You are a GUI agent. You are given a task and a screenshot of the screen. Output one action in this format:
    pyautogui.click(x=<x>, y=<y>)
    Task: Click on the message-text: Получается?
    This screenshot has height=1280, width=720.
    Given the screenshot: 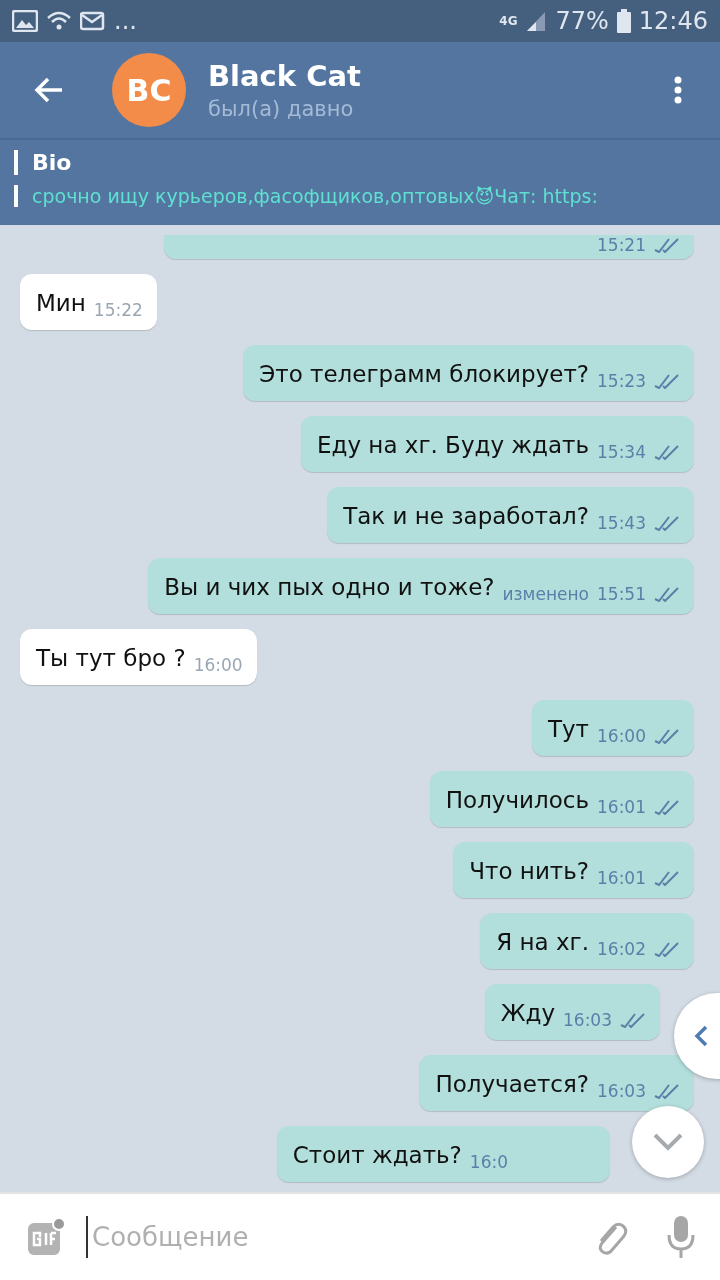 What is the action you would take?
    pyautogui.click(x=512, y=1084)
    